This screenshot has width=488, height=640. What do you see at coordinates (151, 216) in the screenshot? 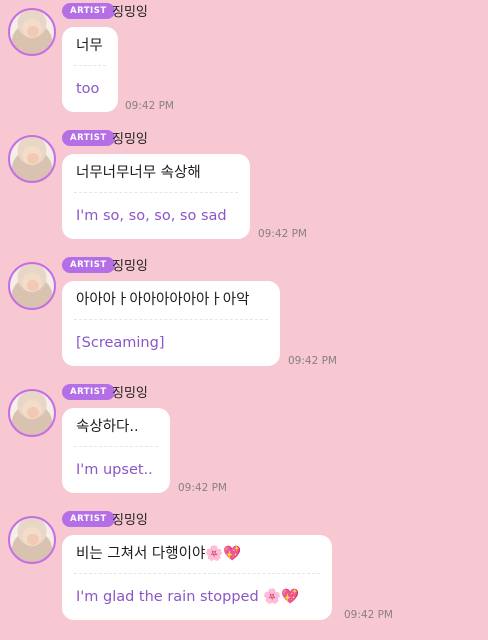
I see `translated-text: I'm so, so, so, so sad` at bounding box center [151, 216].